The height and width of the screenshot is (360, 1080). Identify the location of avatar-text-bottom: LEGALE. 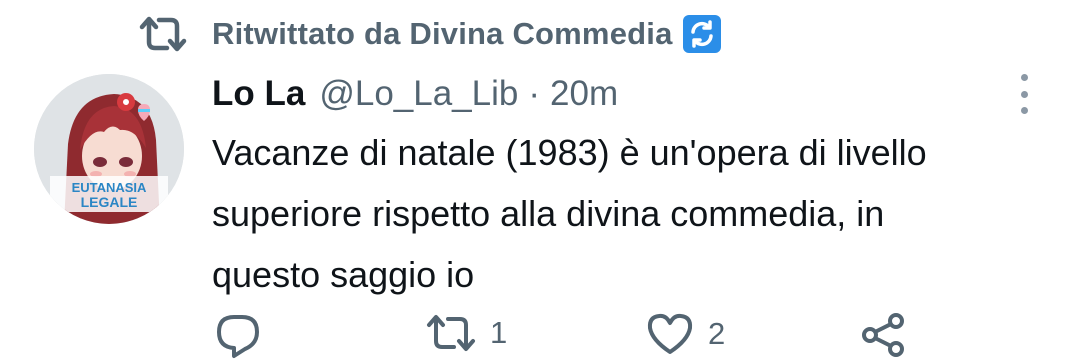
(109, 202).